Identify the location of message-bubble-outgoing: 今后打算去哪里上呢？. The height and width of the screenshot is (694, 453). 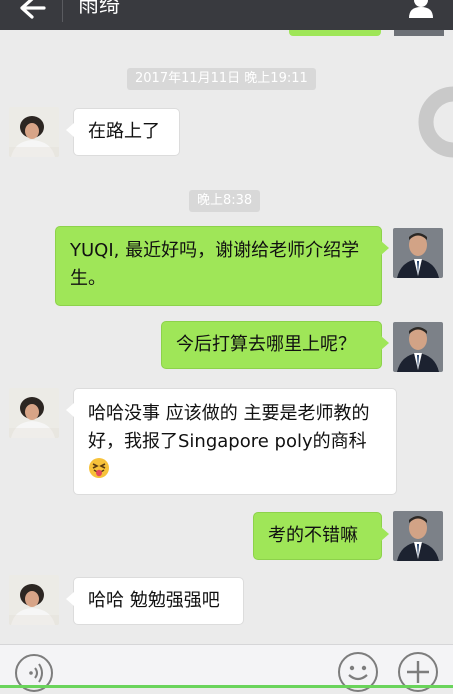
(275, 345).